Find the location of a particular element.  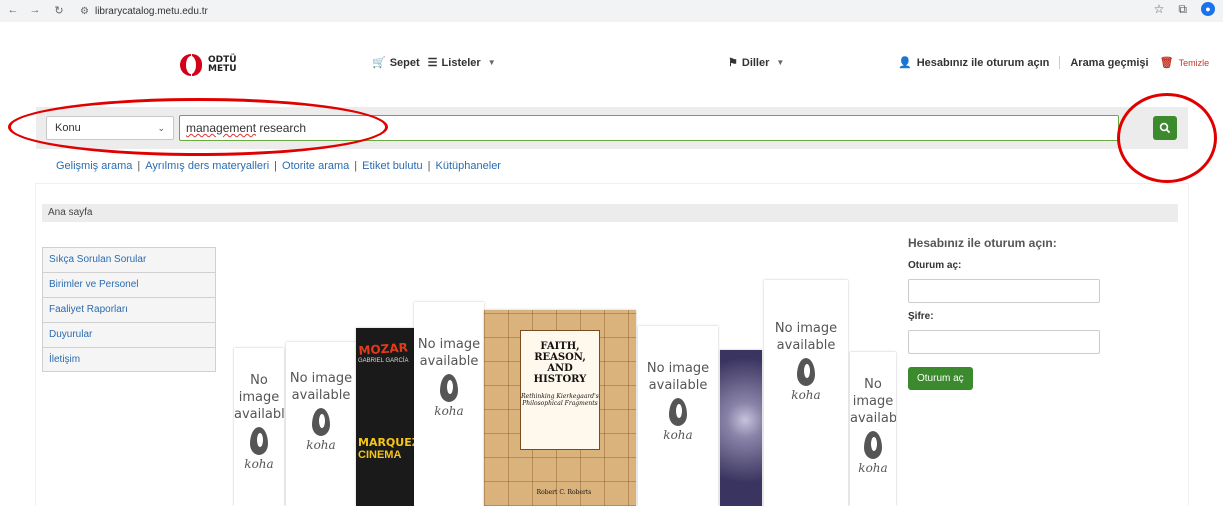

breadcrumb-home-link: Ana sayfa is located at coordinates (70, 212).